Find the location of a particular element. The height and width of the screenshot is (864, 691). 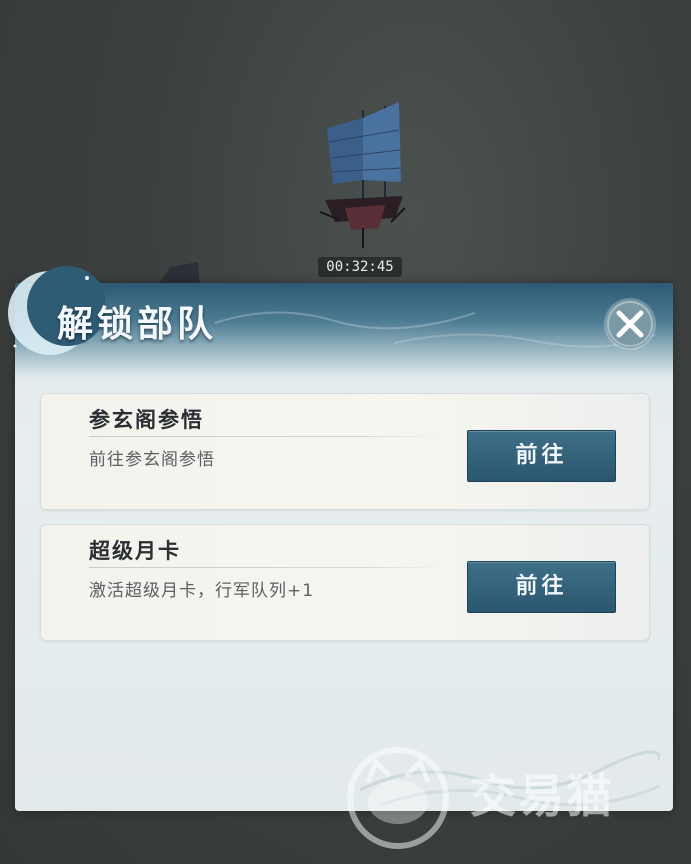

close-x-icon is located at coordinates (630, 324).